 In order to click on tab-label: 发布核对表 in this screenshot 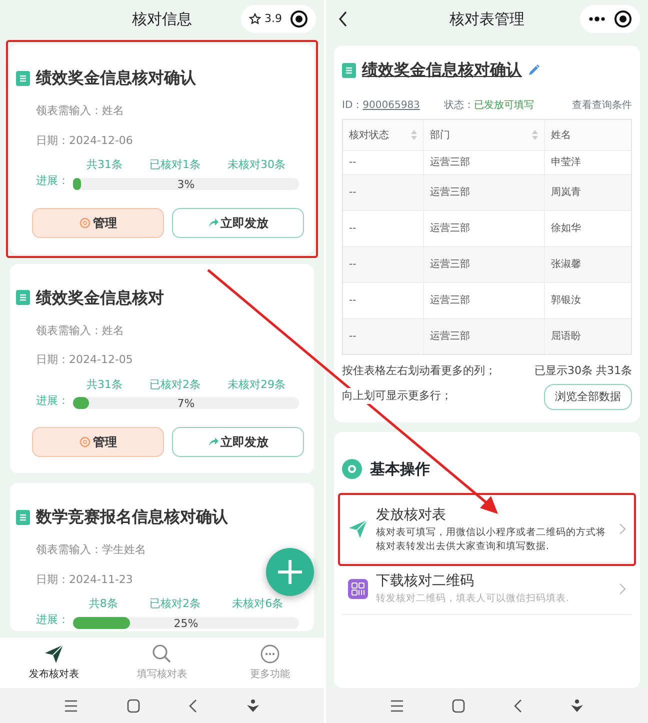, I will do `click(54, 675)`.